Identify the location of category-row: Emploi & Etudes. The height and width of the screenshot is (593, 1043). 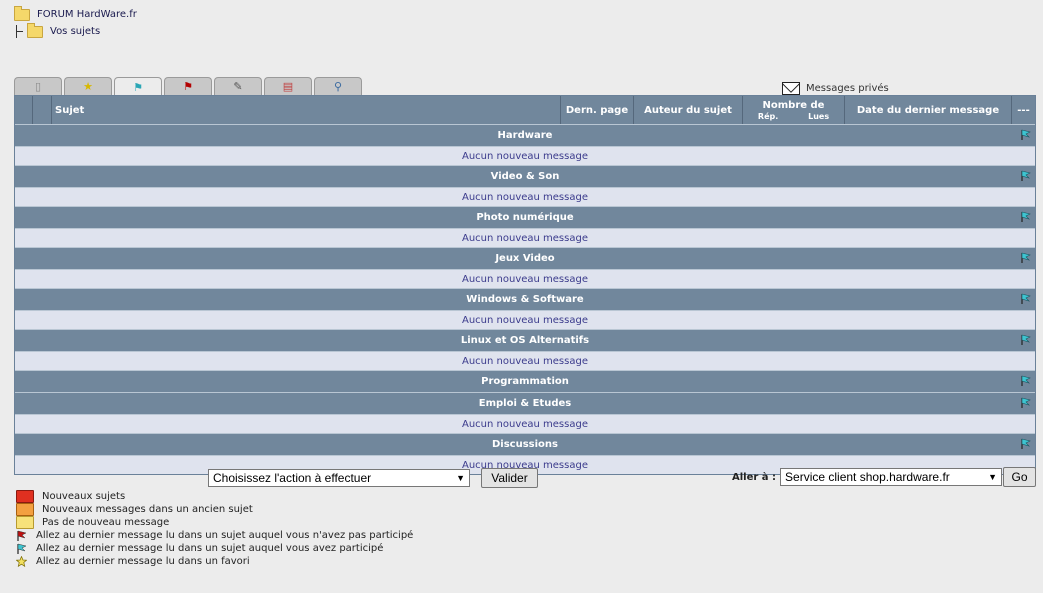
(525, 403).